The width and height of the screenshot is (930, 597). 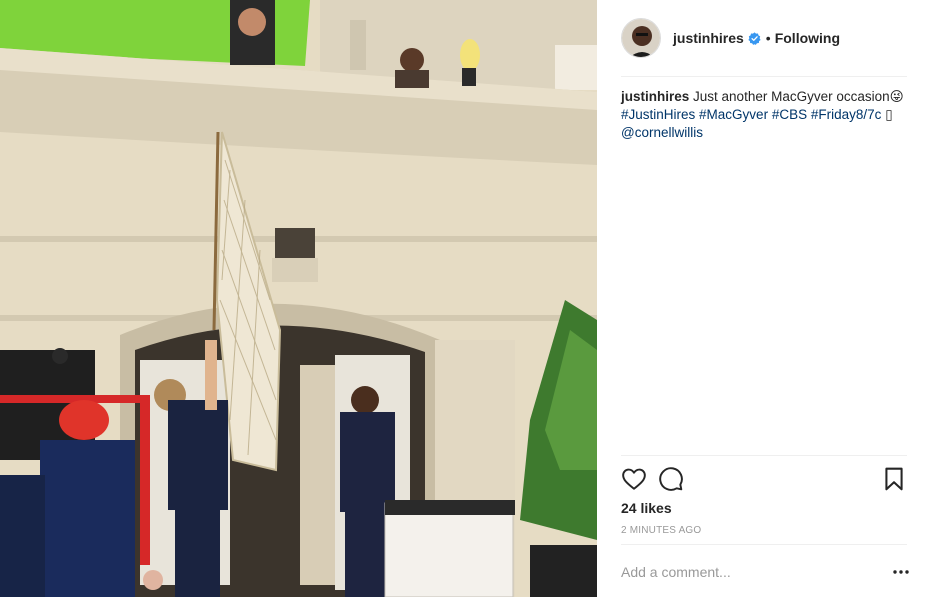 I want to click on bookmark-icon, so click(x=894, y=479).